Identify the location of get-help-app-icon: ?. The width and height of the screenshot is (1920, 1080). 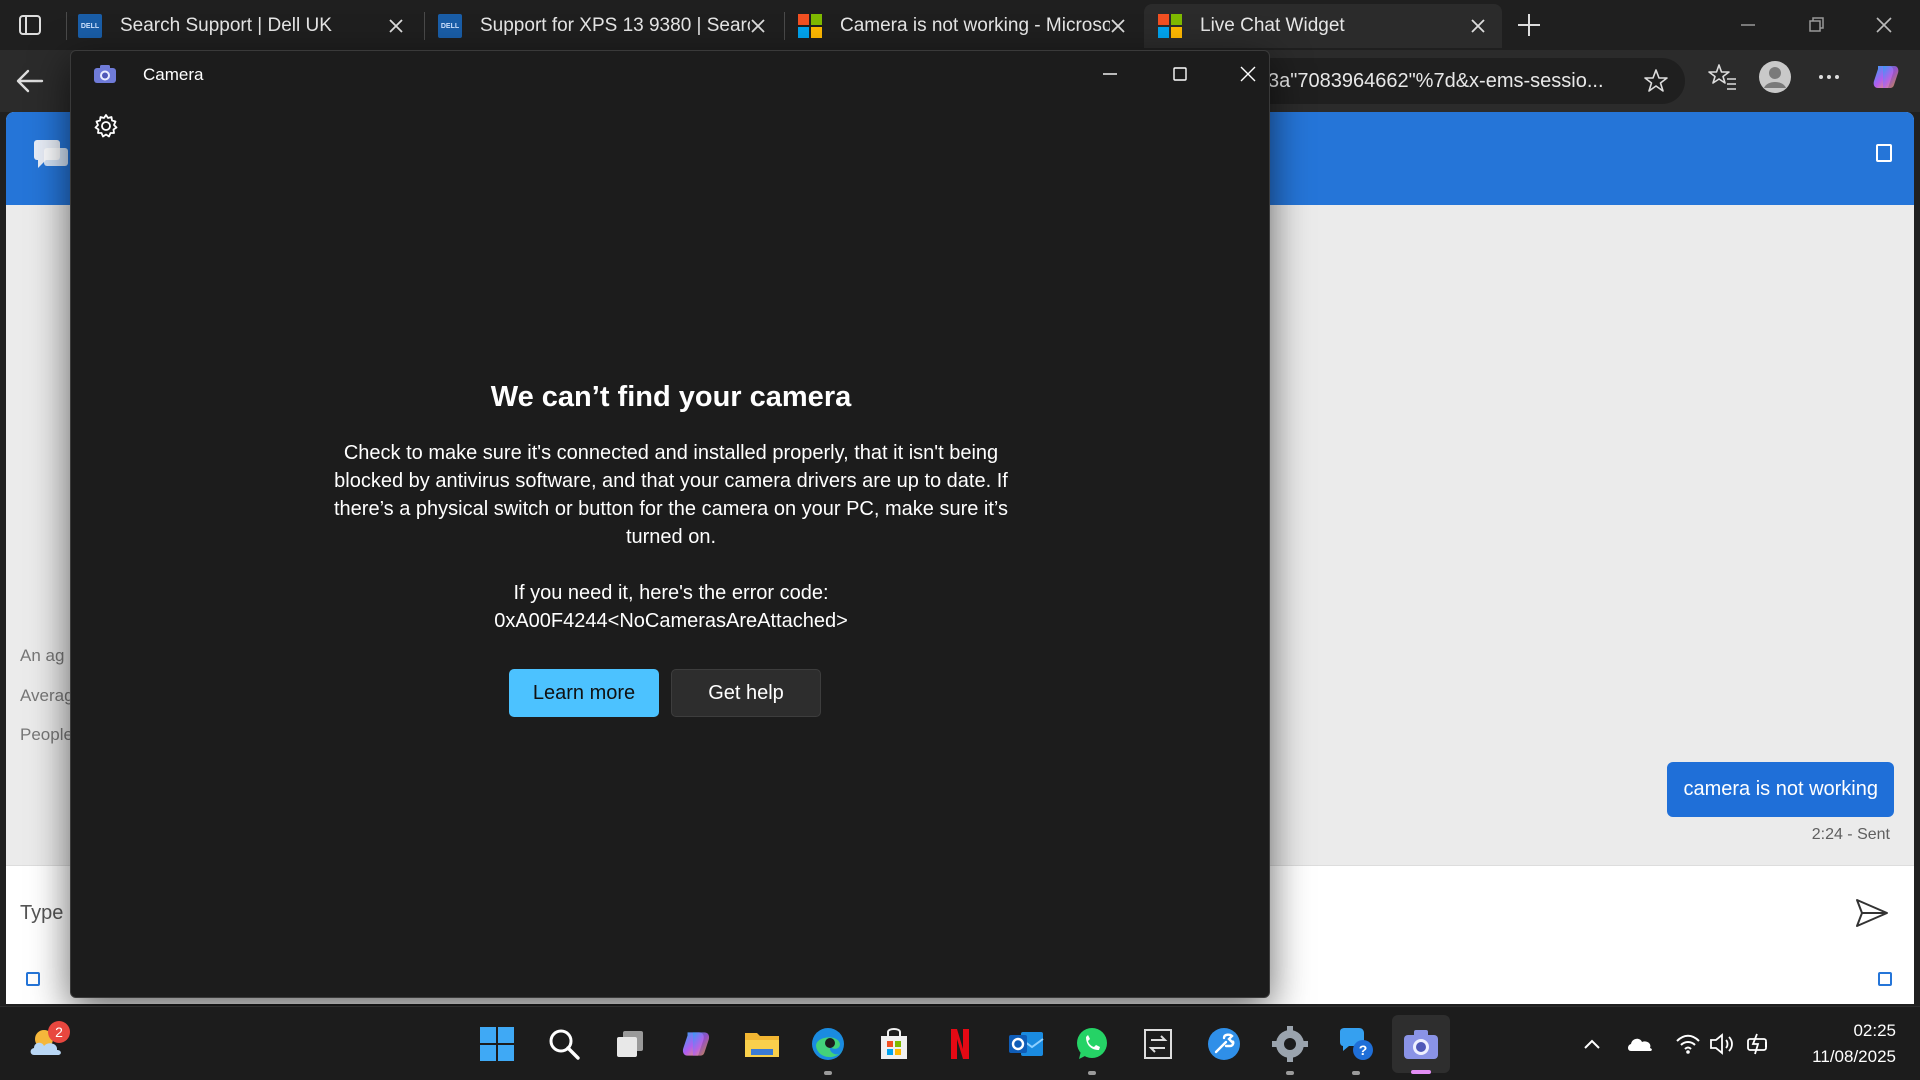
(1356, 1044).